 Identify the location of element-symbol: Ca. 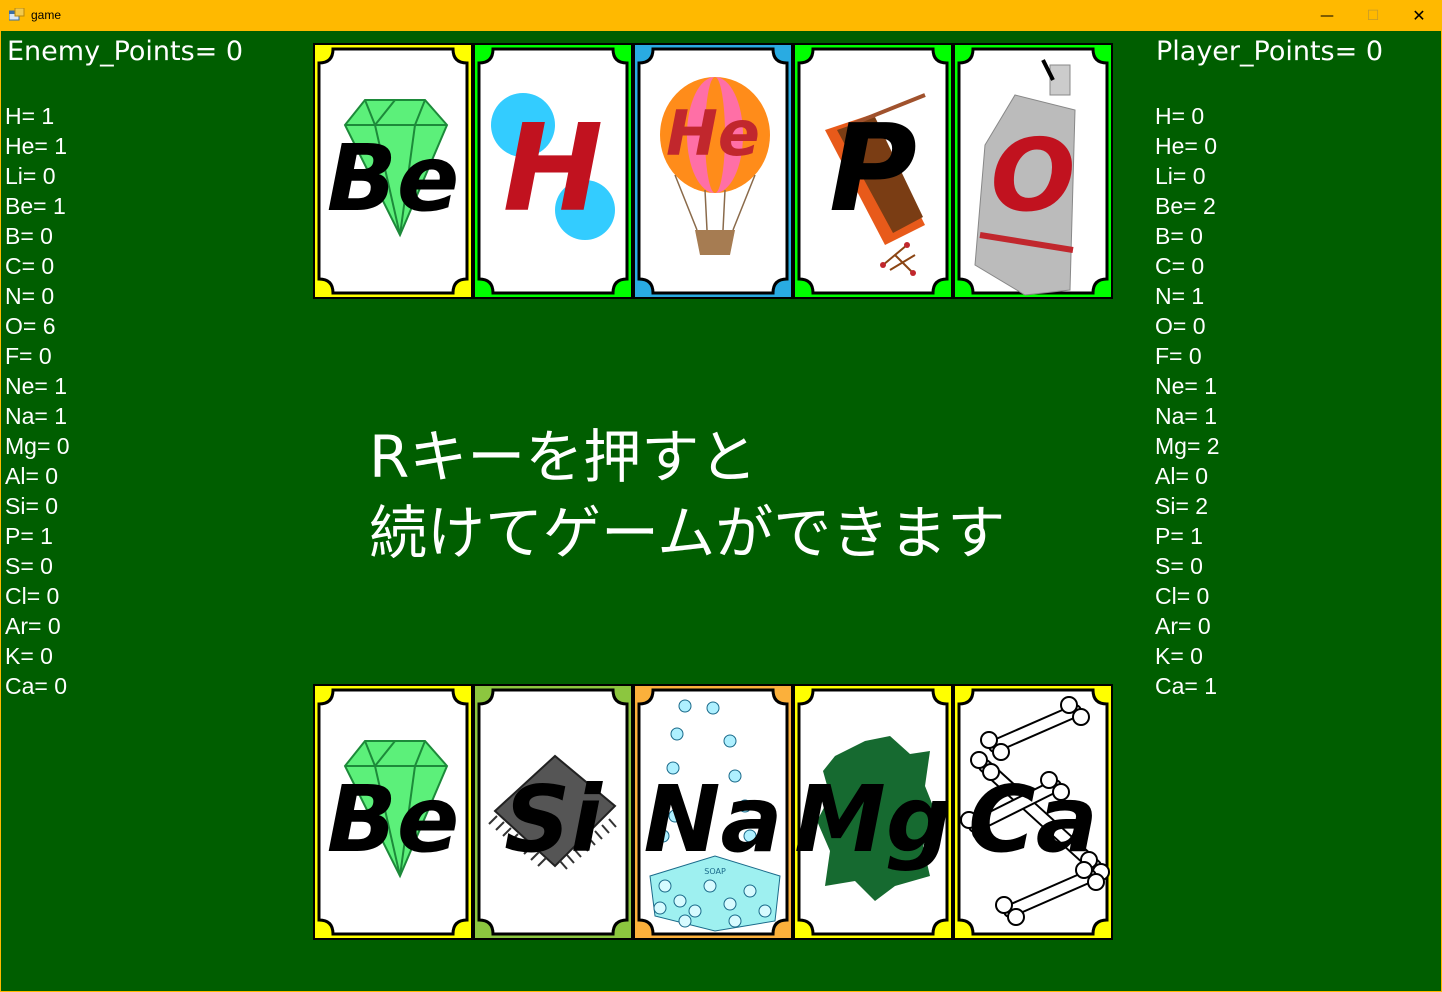
(1033, 819).